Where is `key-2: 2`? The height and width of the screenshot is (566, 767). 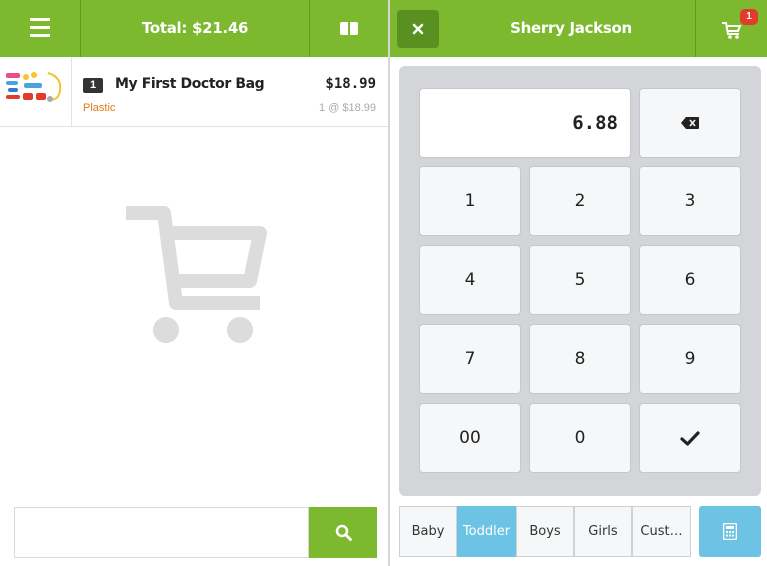 key-2: 2 is located at coordinates (580, 201).